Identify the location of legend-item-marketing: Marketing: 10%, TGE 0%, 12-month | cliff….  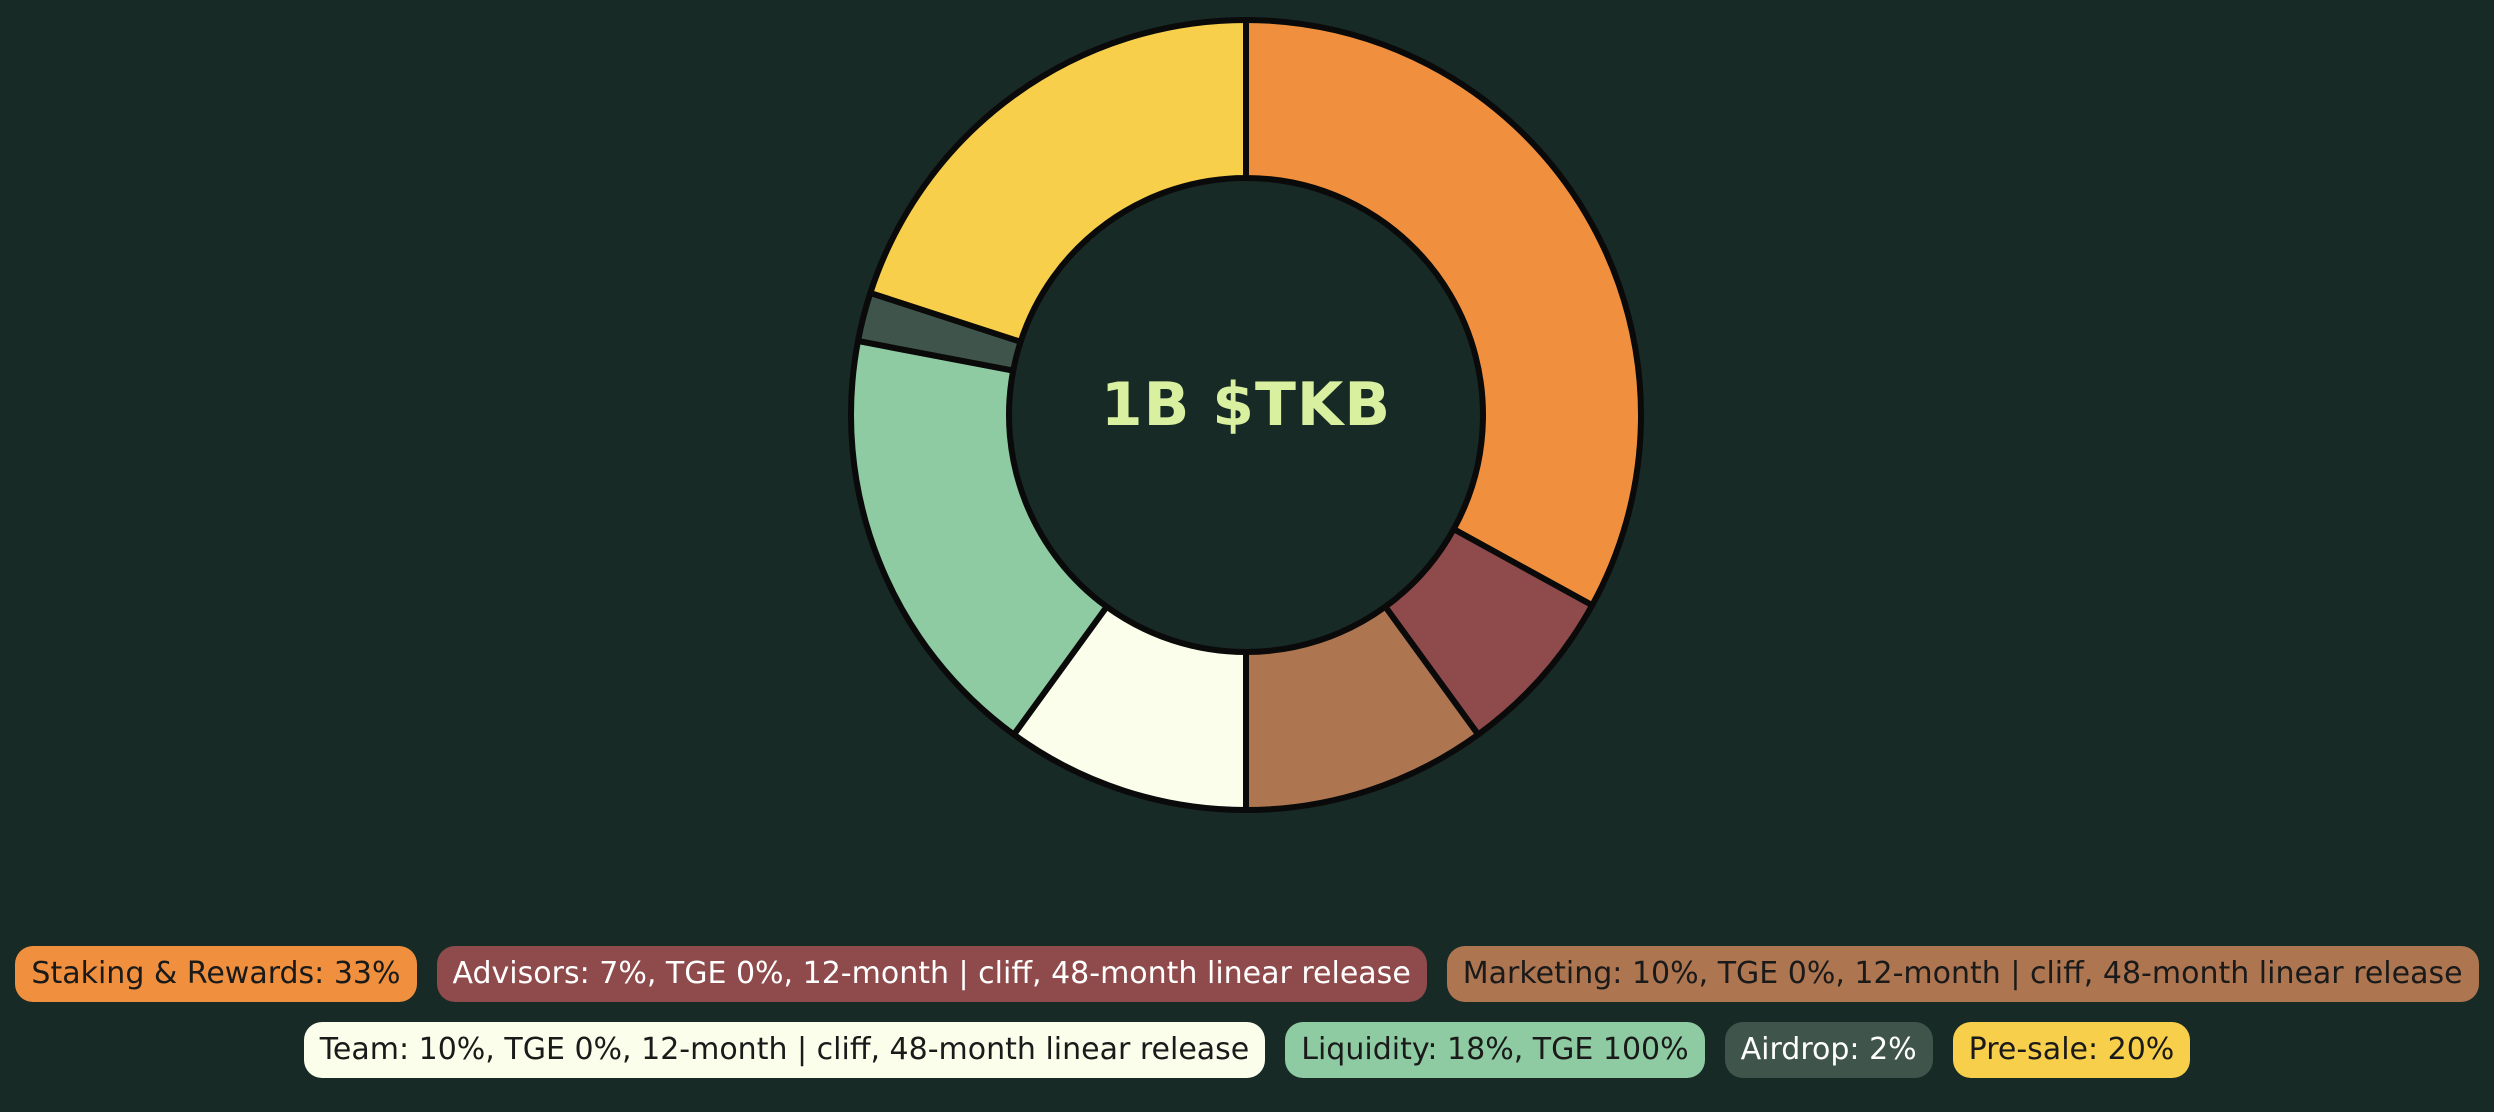
(1962, 974).